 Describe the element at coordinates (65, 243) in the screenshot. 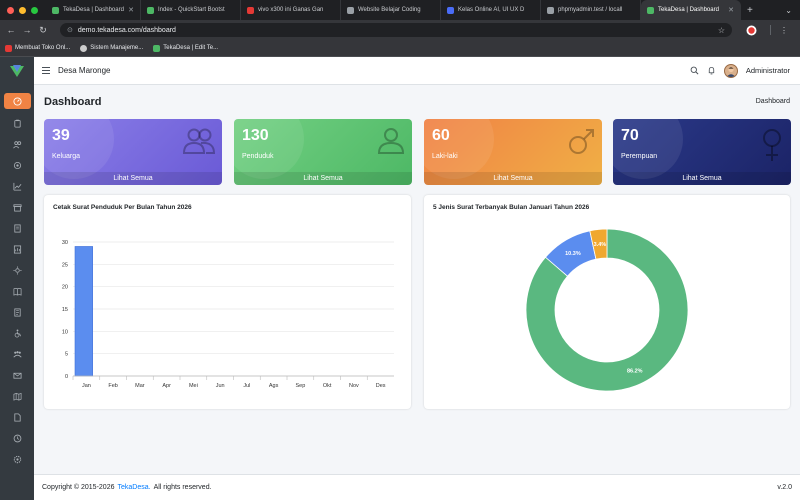

I see `y-tick-label: 30` at that location.